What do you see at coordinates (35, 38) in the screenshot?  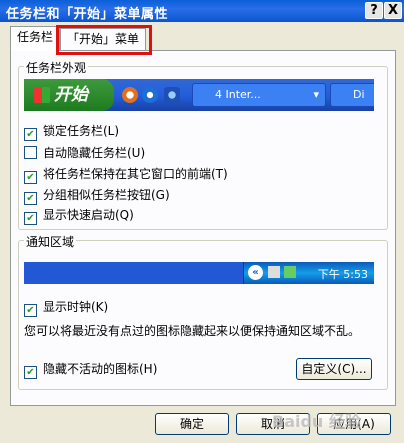 I see `tab-taskbar: 任务栏` at bounding box center [35, 38].